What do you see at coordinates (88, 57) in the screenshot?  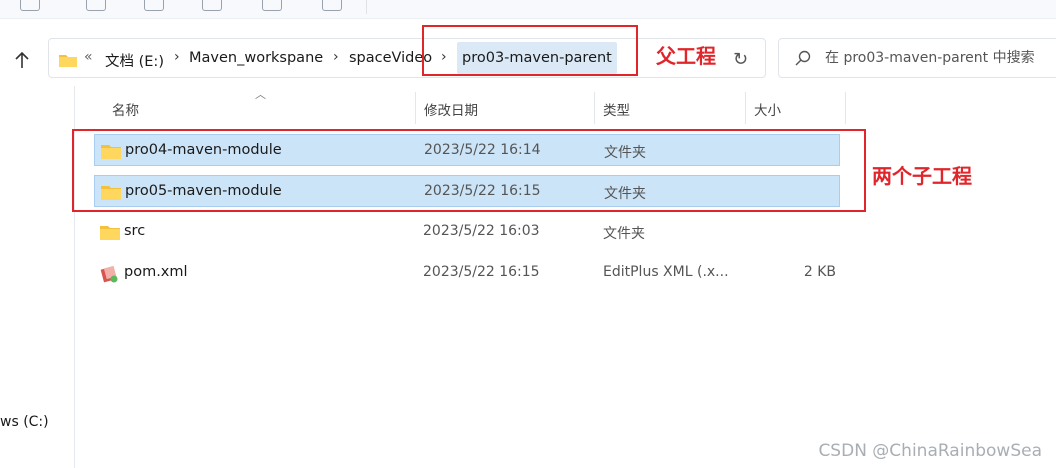 I see `overflow-chevron: «` at bounding box center [88, 57].